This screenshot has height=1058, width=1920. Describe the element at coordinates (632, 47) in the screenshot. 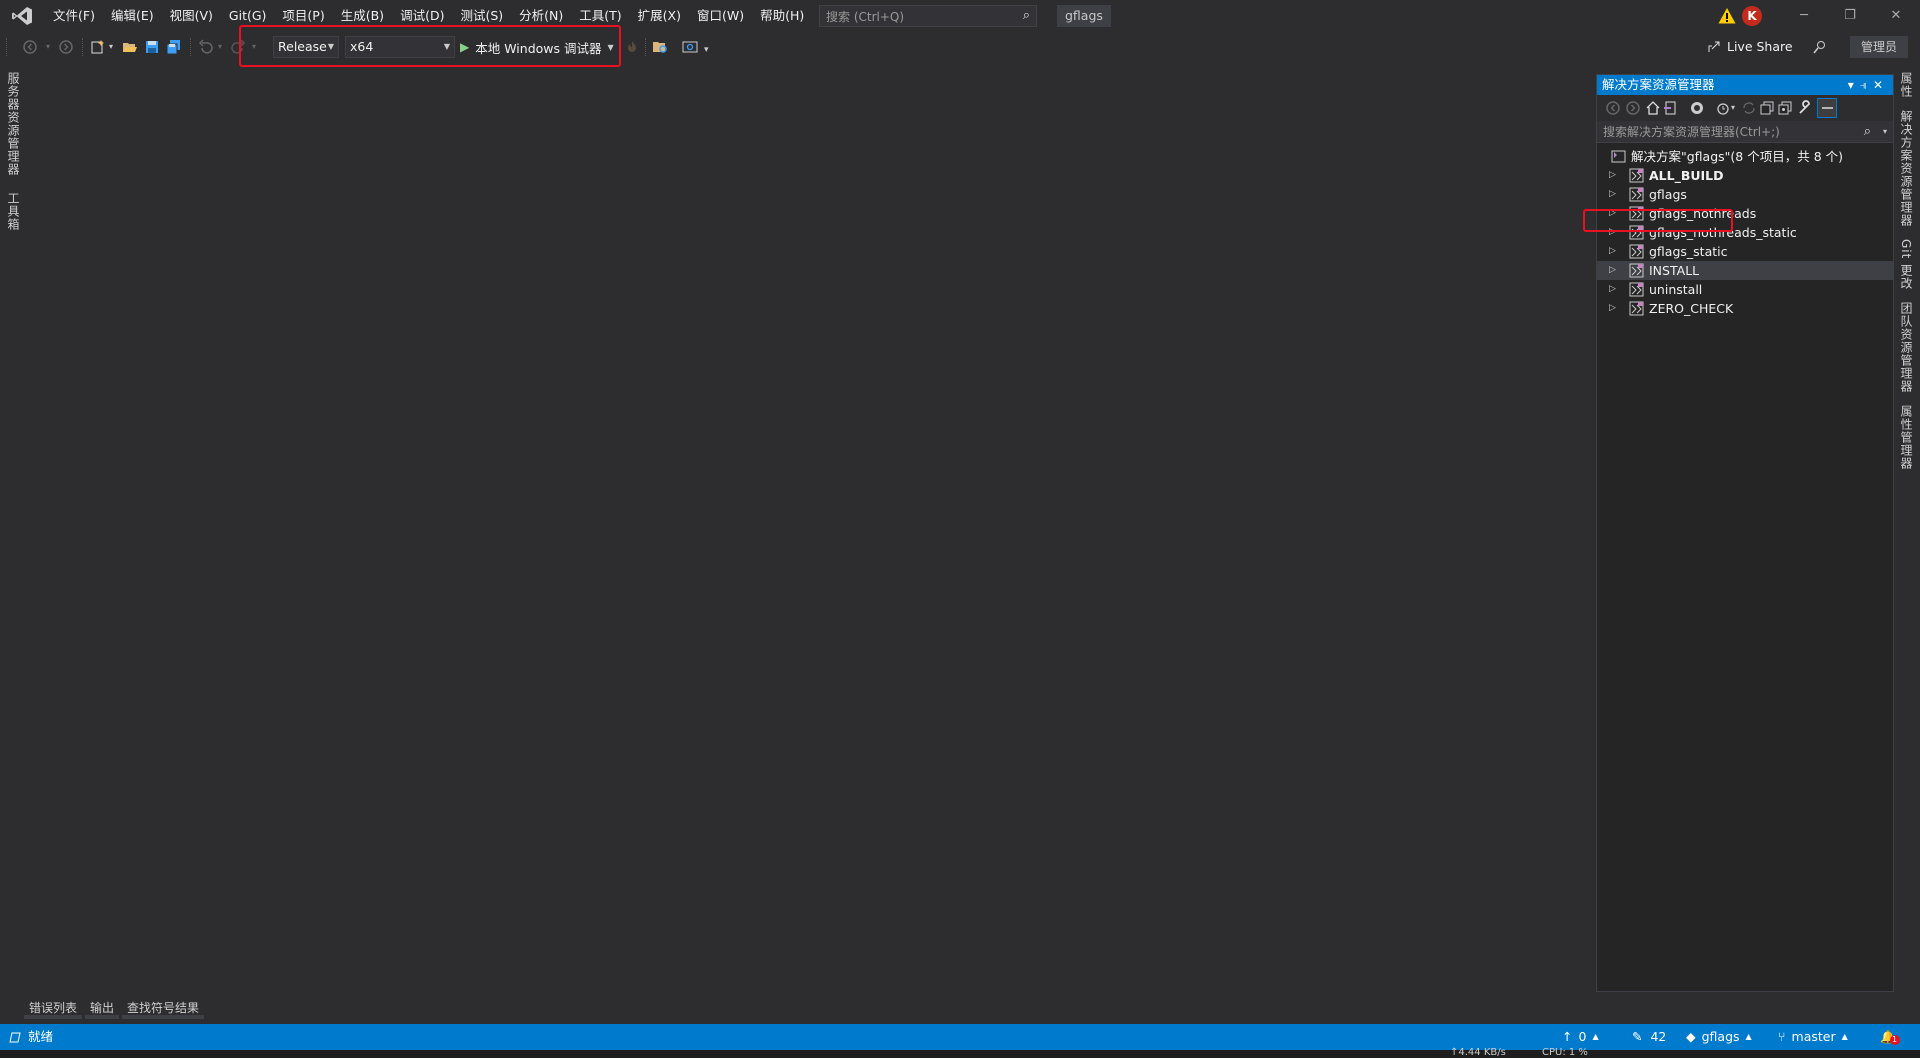

I see `hot-reload-icon` at that location.